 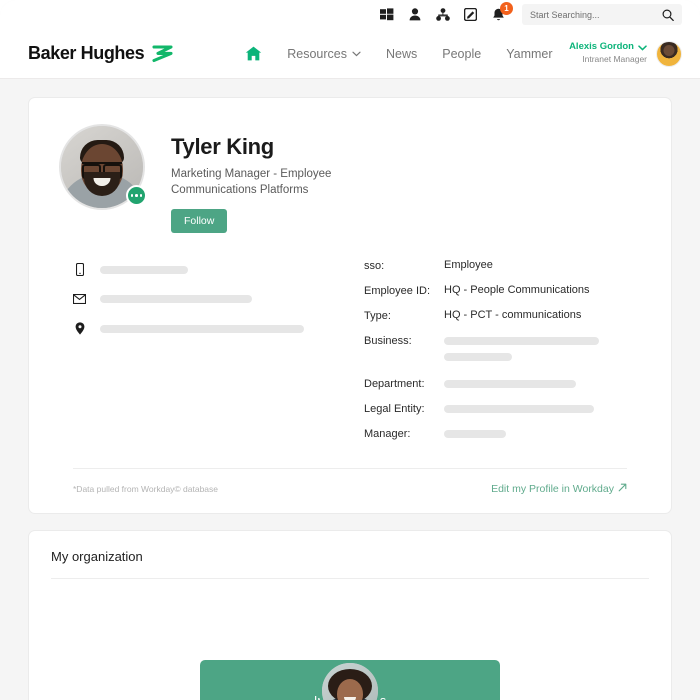 What do you see at coordinates (163, 54) in the screenshot?
I see `baker-hughes-mark-icon` at bounding box center [163, 54].